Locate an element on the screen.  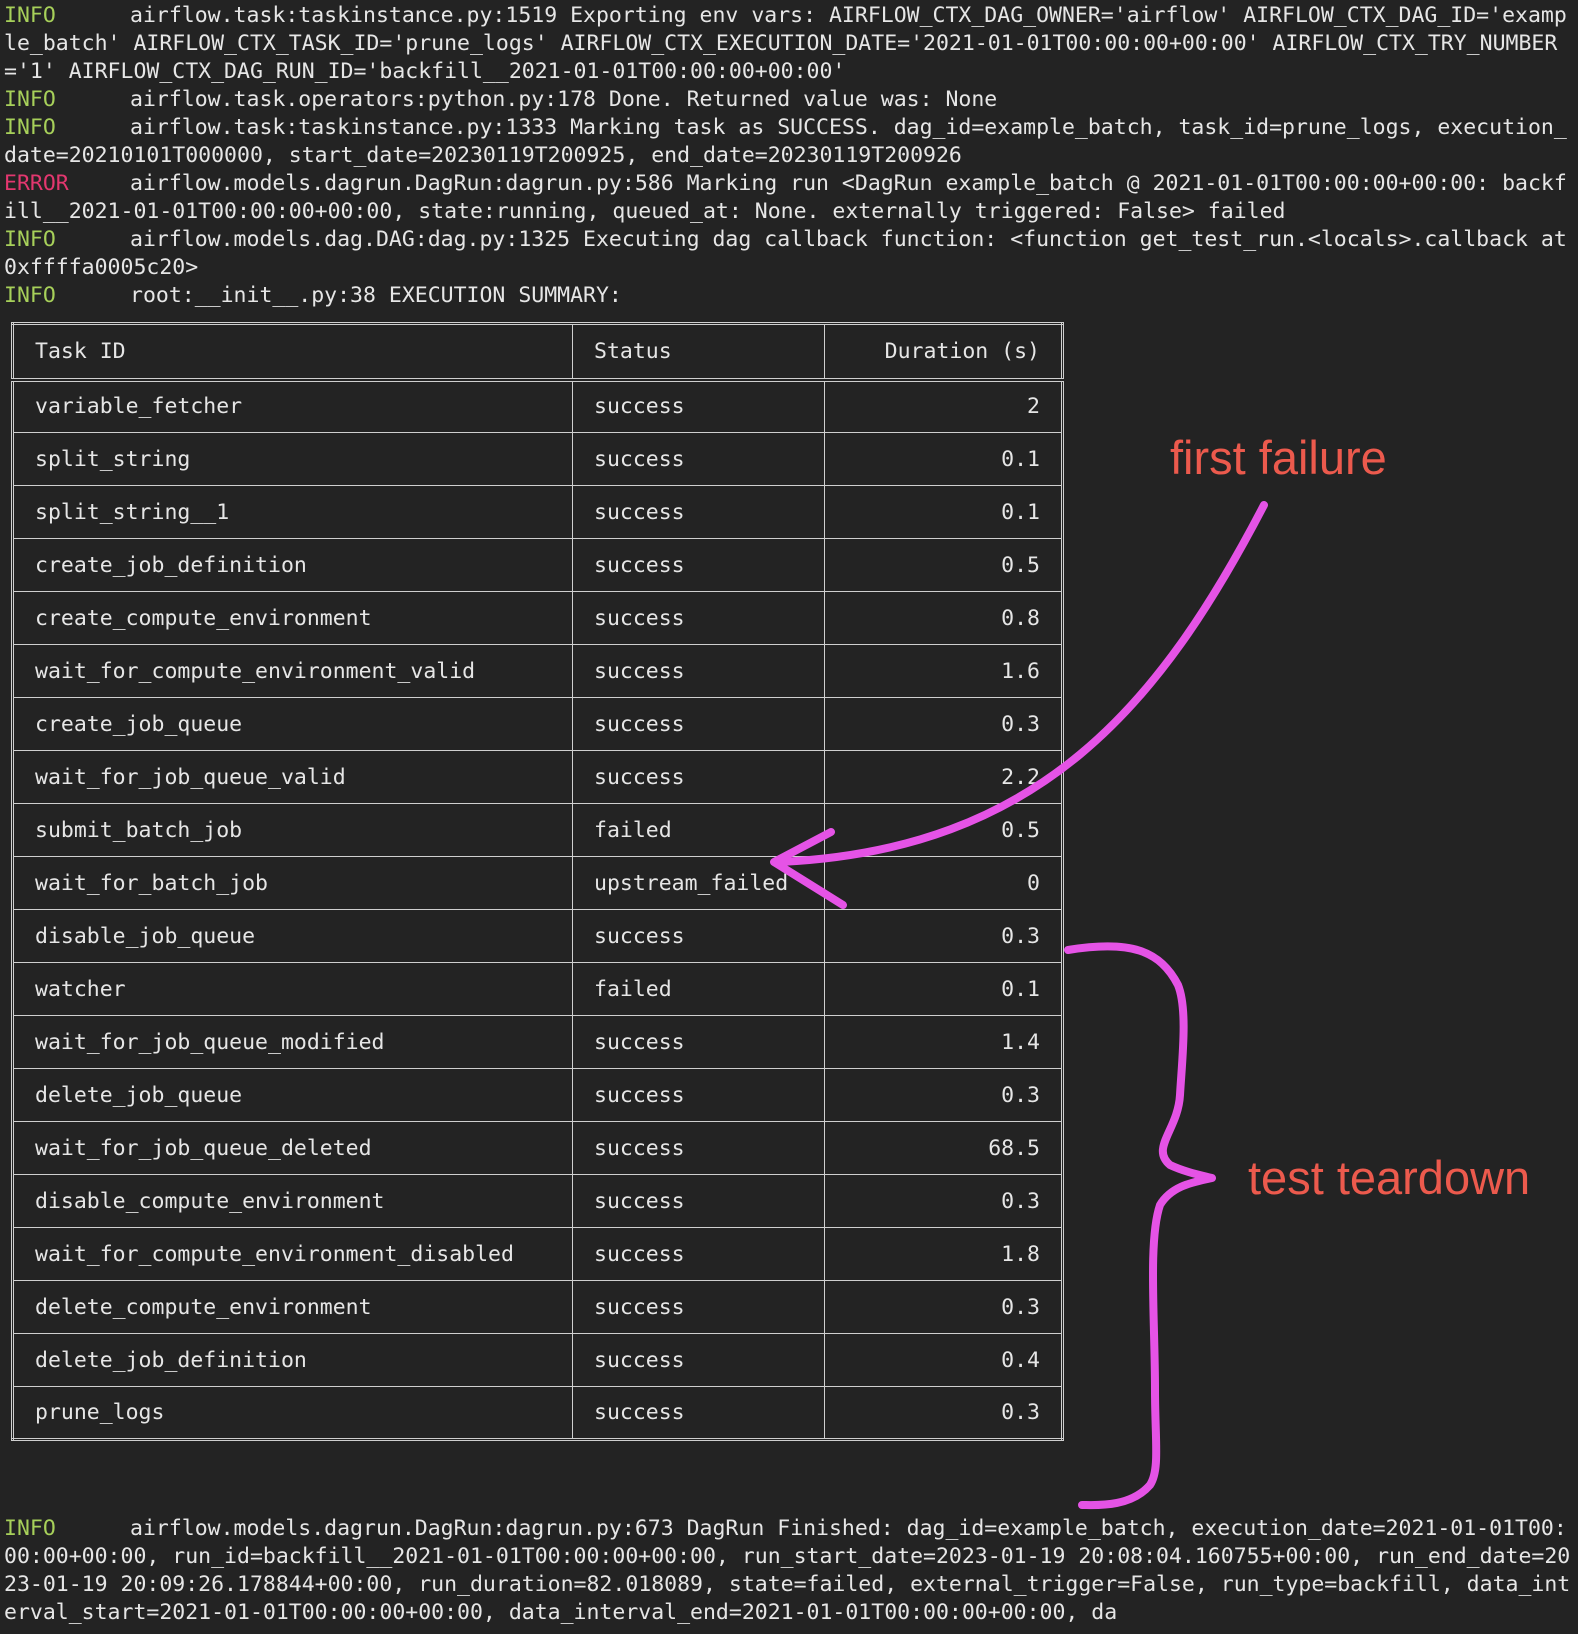
arrow-head is located at coordinates (808, 868).